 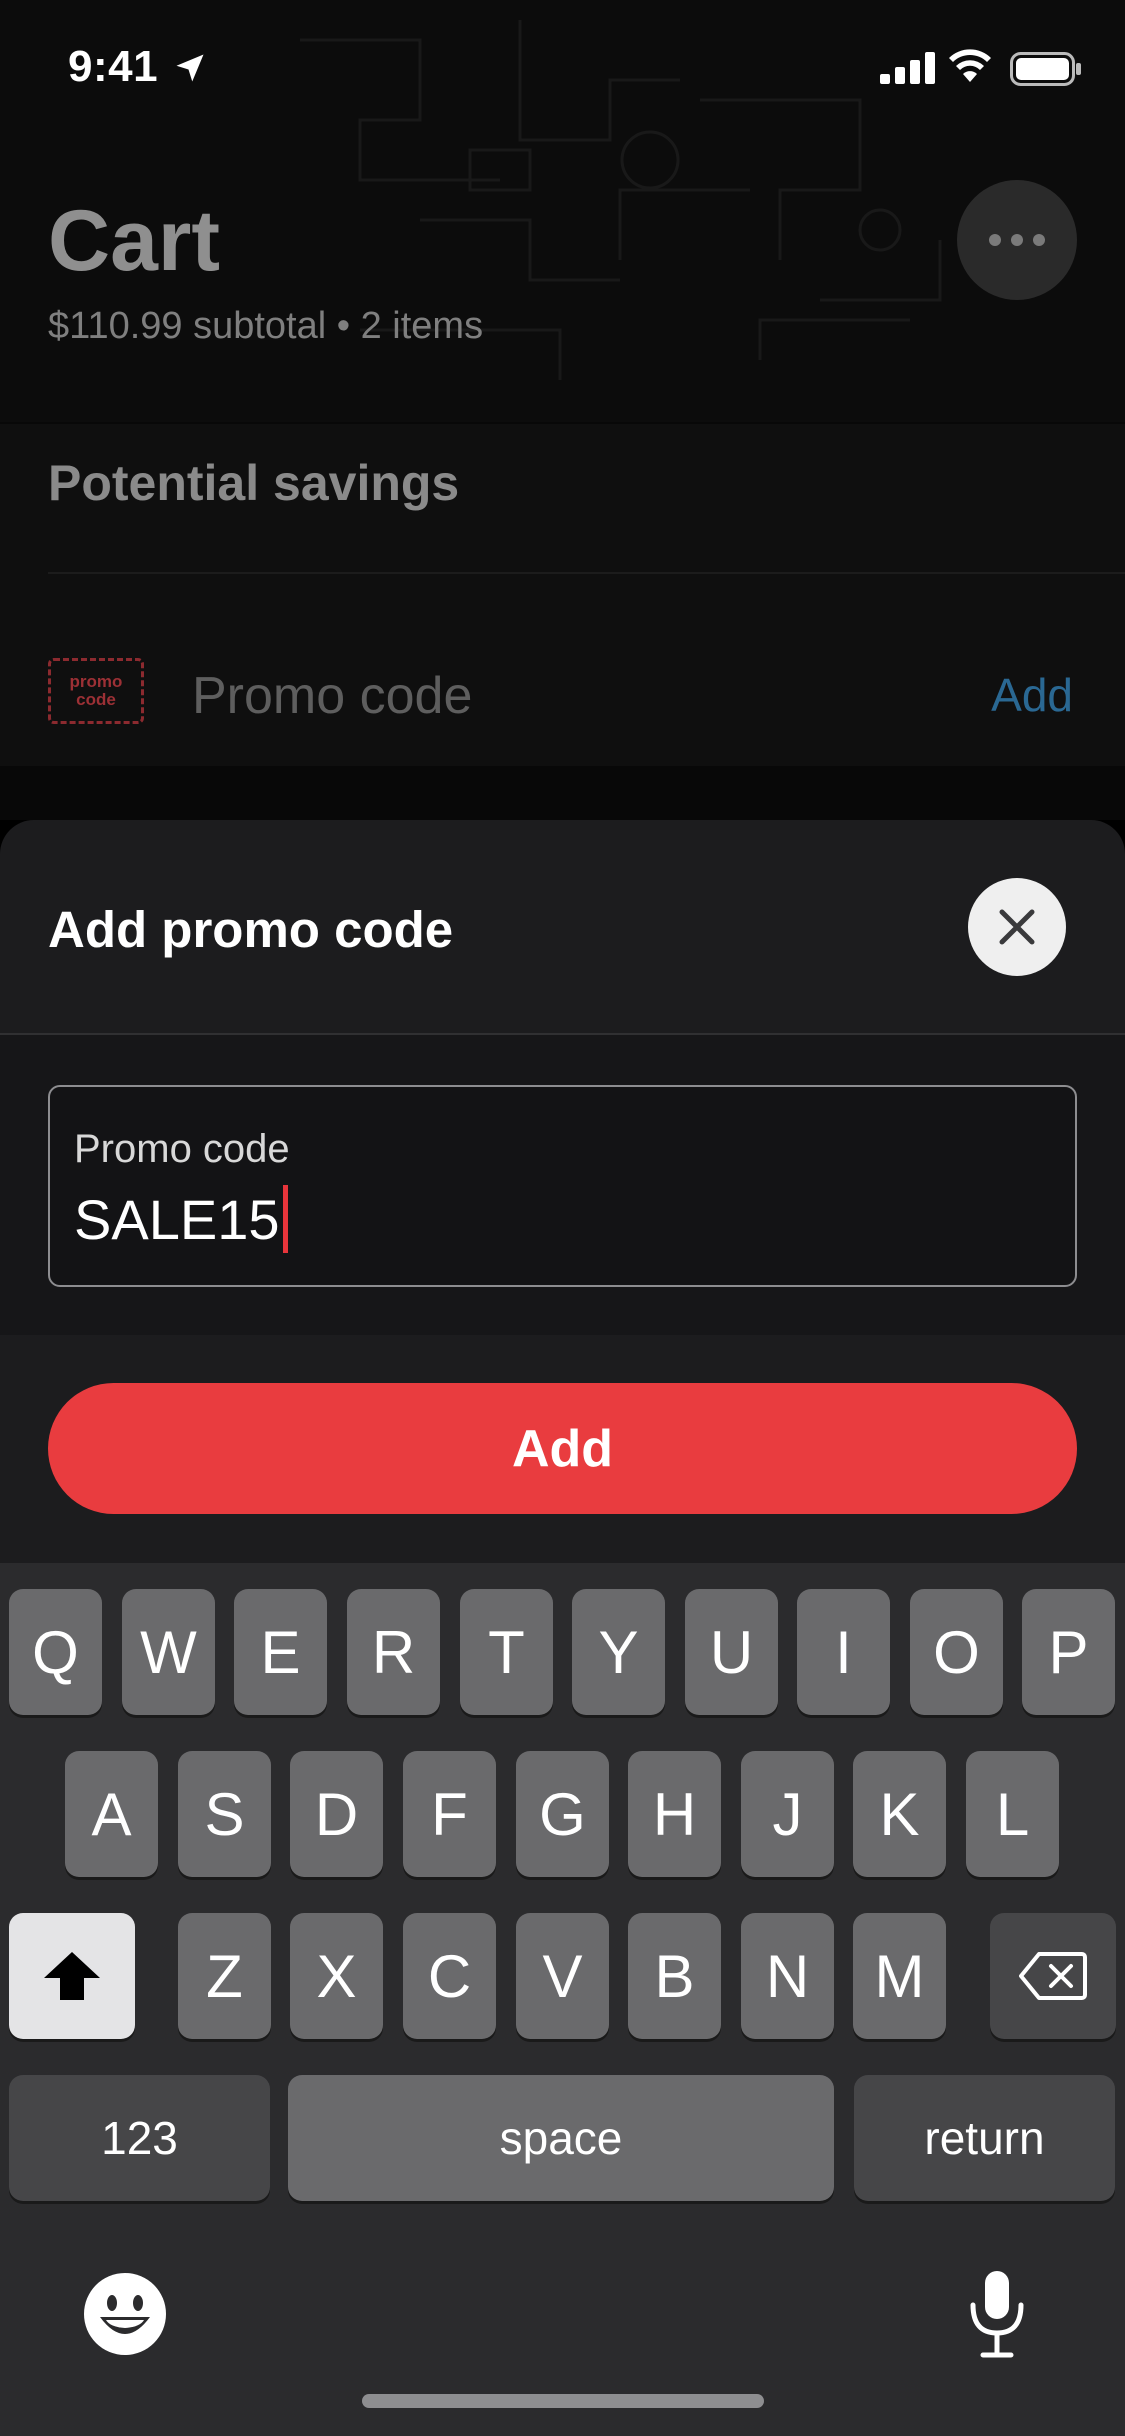 I want to click on key-j: J, so click(x=787, y=1814).